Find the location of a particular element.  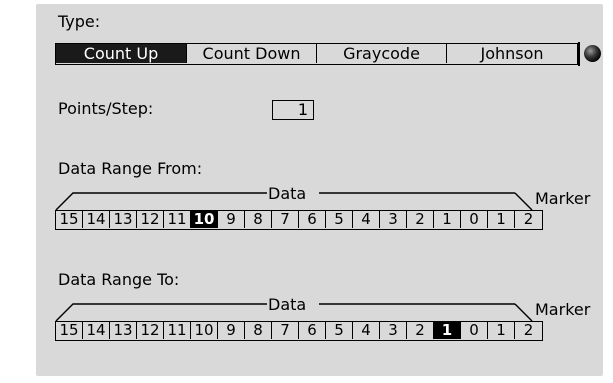

points-step-field: 1 is located at coordinates (293, 110).